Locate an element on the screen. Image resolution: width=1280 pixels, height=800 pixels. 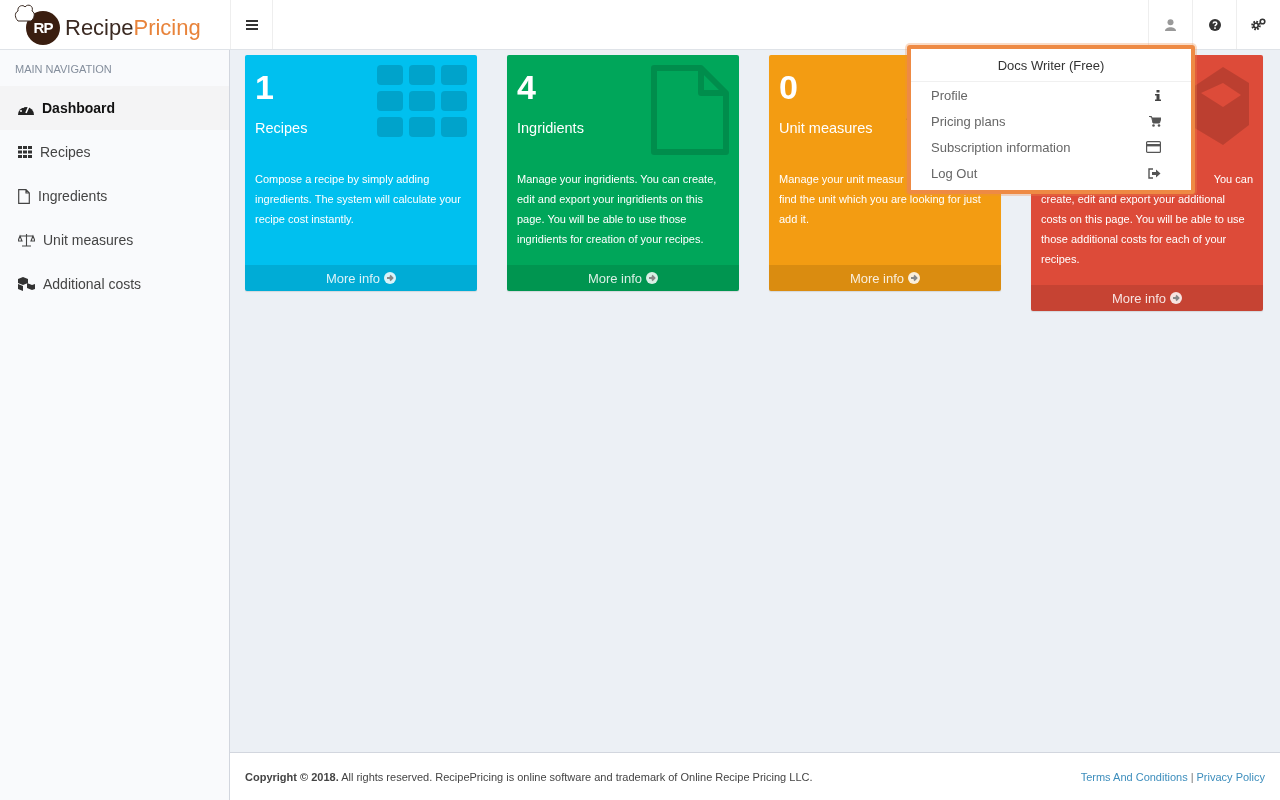
card-description-line: page. You will be able to use those is located at coordinates (602, 219).